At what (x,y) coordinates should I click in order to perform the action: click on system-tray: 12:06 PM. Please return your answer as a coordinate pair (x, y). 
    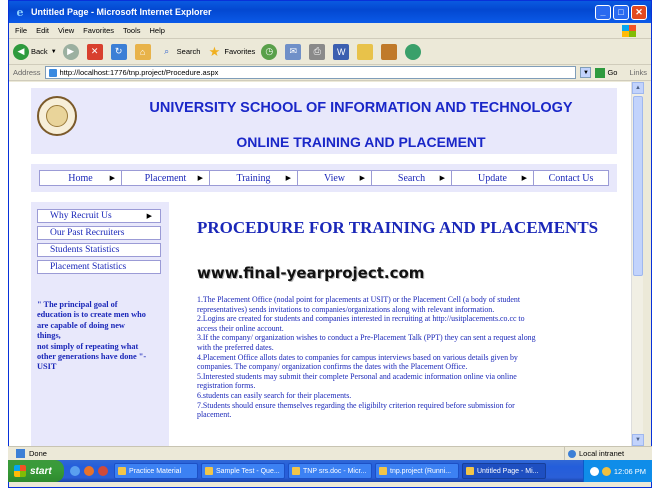
    Looking at the image, I should click on (617, 471).